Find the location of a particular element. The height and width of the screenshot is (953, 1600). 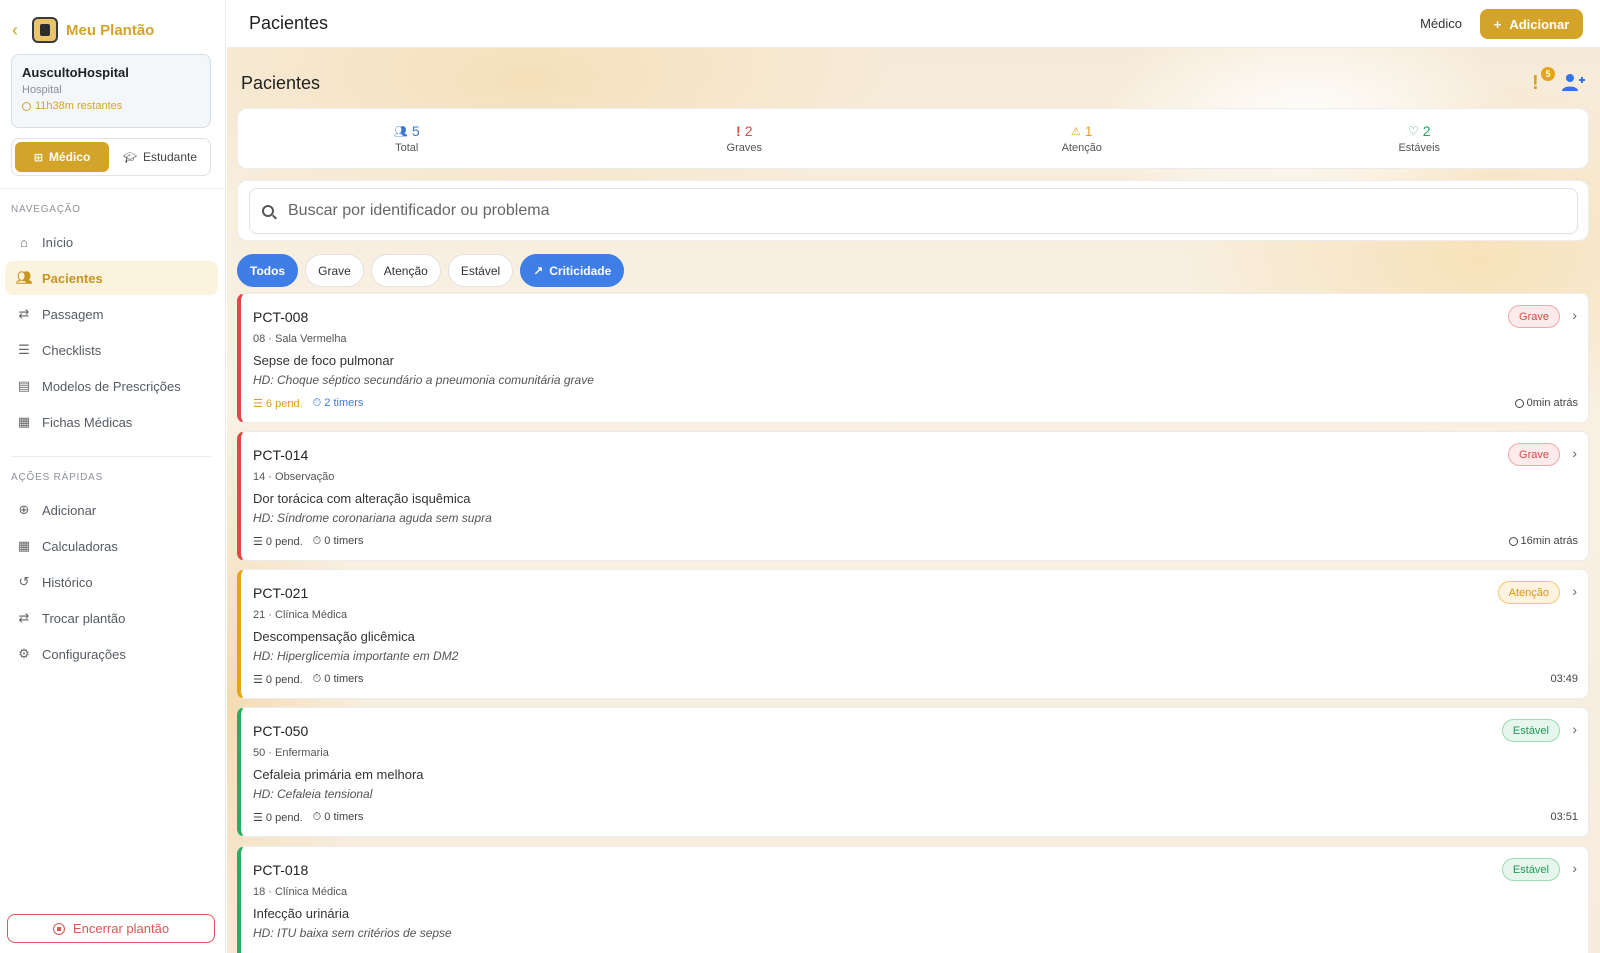

chip-label: Grave is located at coordinates (334, 270).